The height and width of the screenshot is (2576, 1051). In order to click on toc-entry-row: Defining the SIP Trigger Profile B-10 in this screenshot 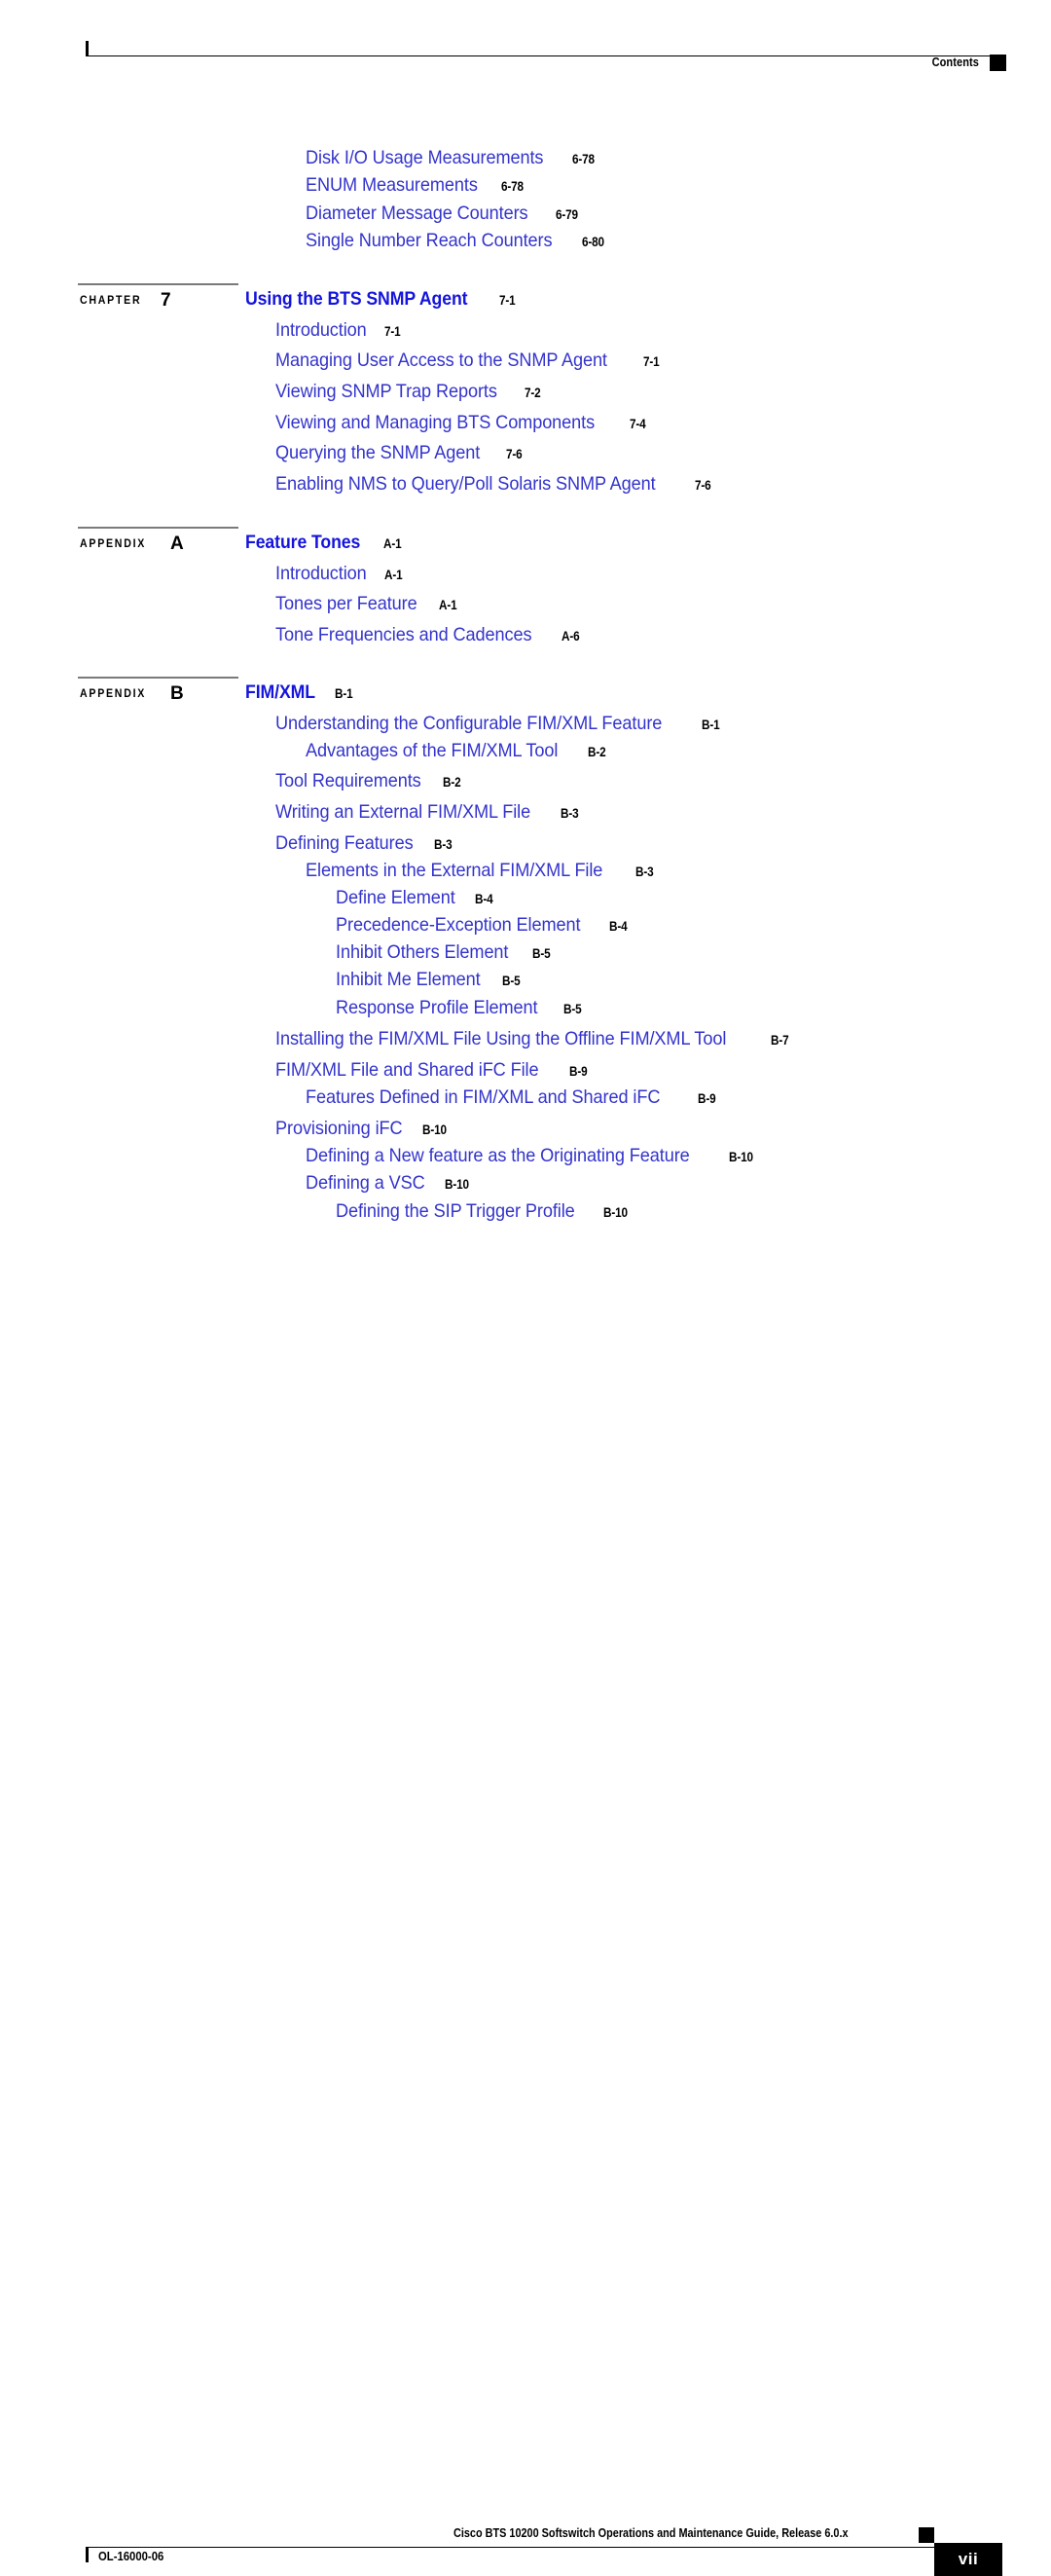, I will do `click(484, 1211)`.